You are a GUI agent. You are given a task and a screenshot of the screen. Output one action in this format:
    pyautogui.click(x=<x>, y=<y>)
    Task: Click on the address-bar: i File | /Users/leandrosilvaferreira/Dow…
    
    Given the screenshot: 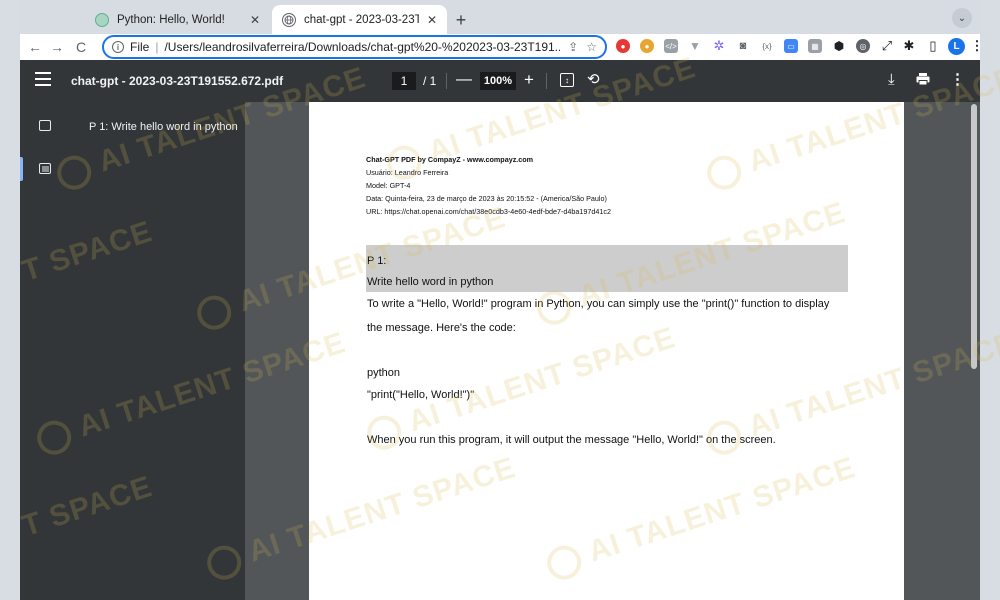 What is the action you would take?
    pyautogui.click(x=354, y=47)
    